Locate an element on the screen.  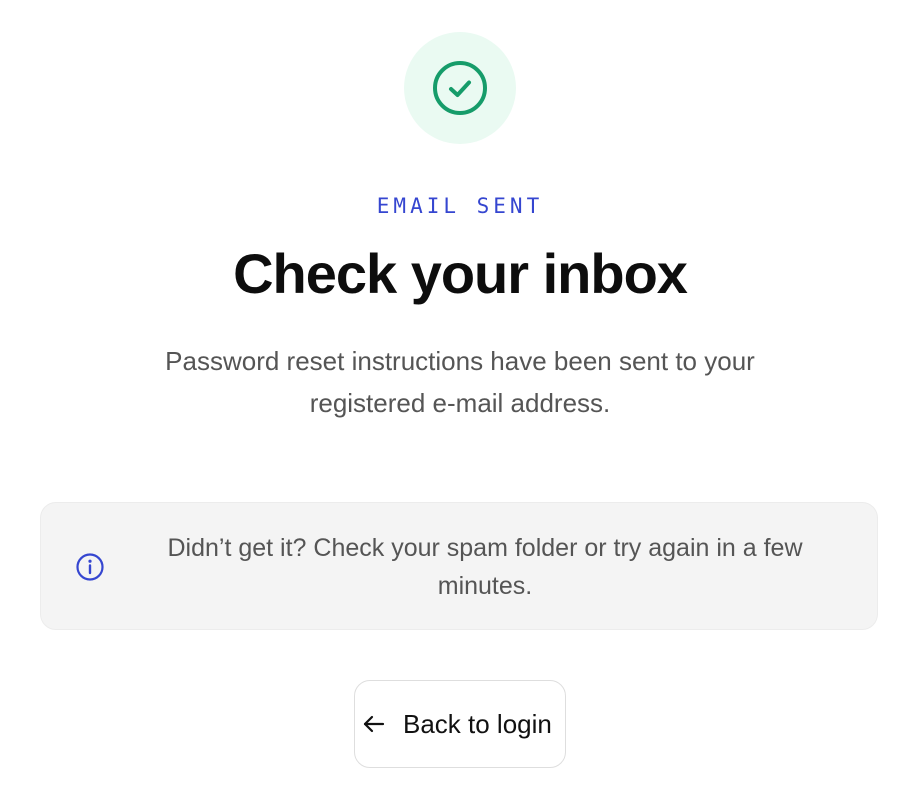
info-icon is located at coordinates (90, 567).